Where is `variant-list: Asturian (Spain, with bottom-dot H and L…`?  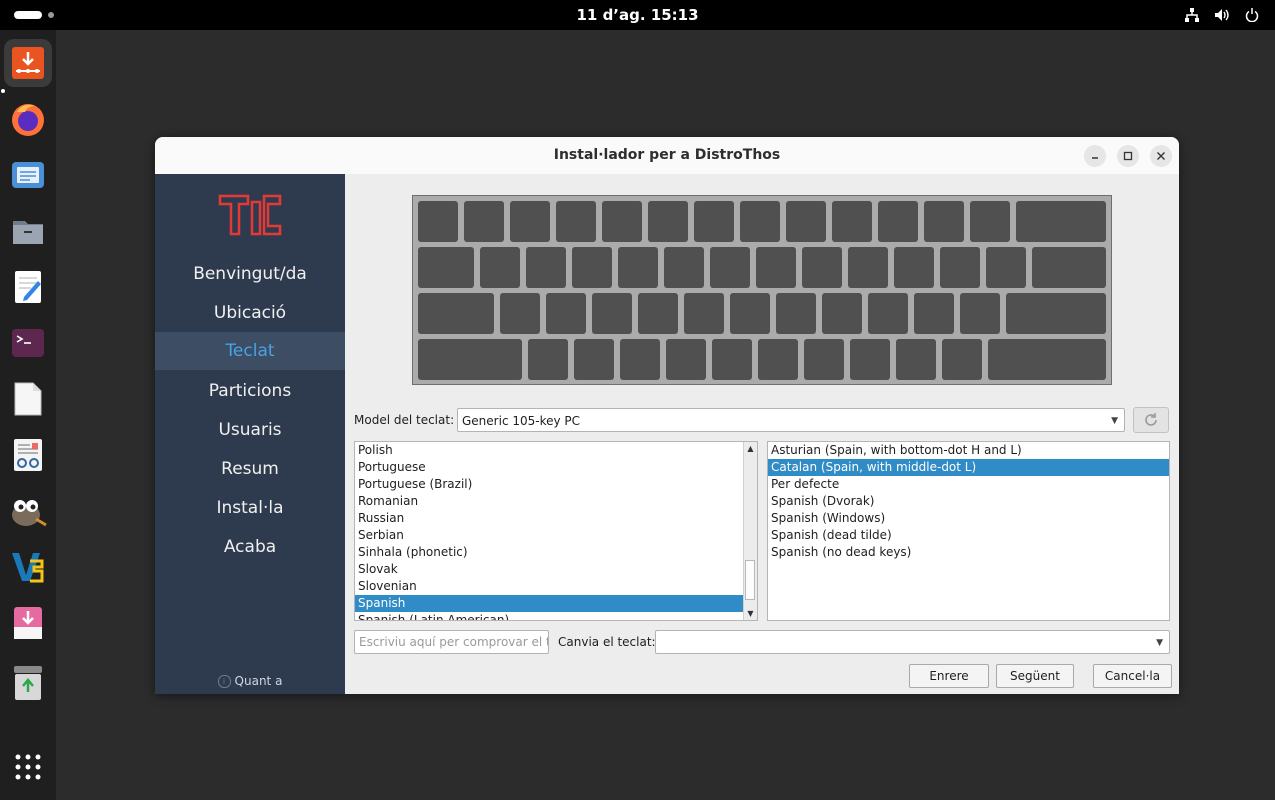
variant-list: Asturian (Spain, with bottom-dot H and L… is located at coordinates (968, 531).